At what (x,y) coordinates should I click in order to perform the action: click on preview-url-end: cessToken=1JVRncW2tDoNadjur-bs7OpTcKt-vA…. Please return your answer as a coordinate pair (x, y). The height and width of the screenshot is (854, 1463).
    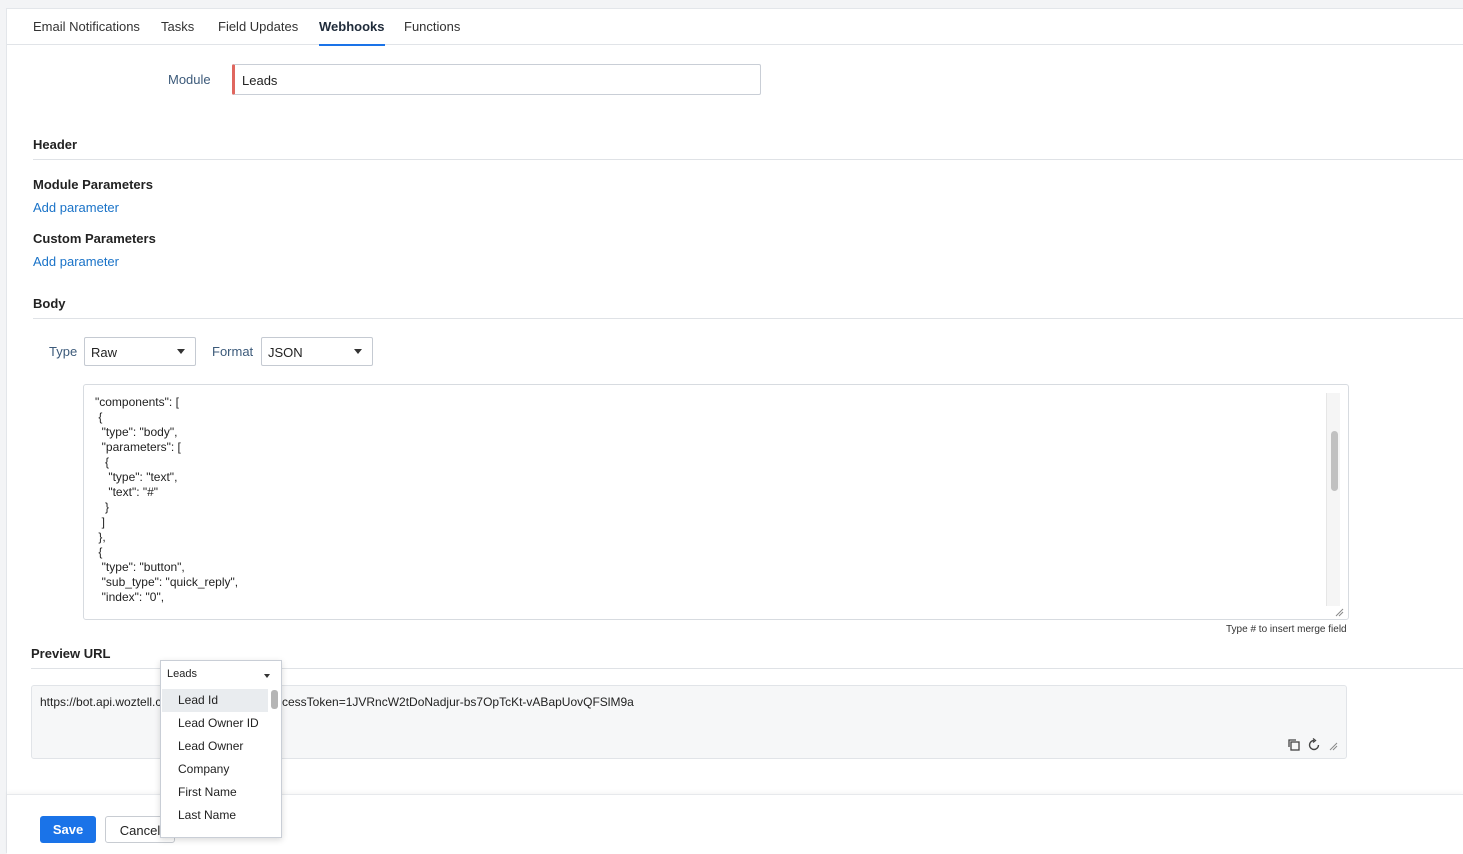
    Looking at the image, I should click on (458, 702).